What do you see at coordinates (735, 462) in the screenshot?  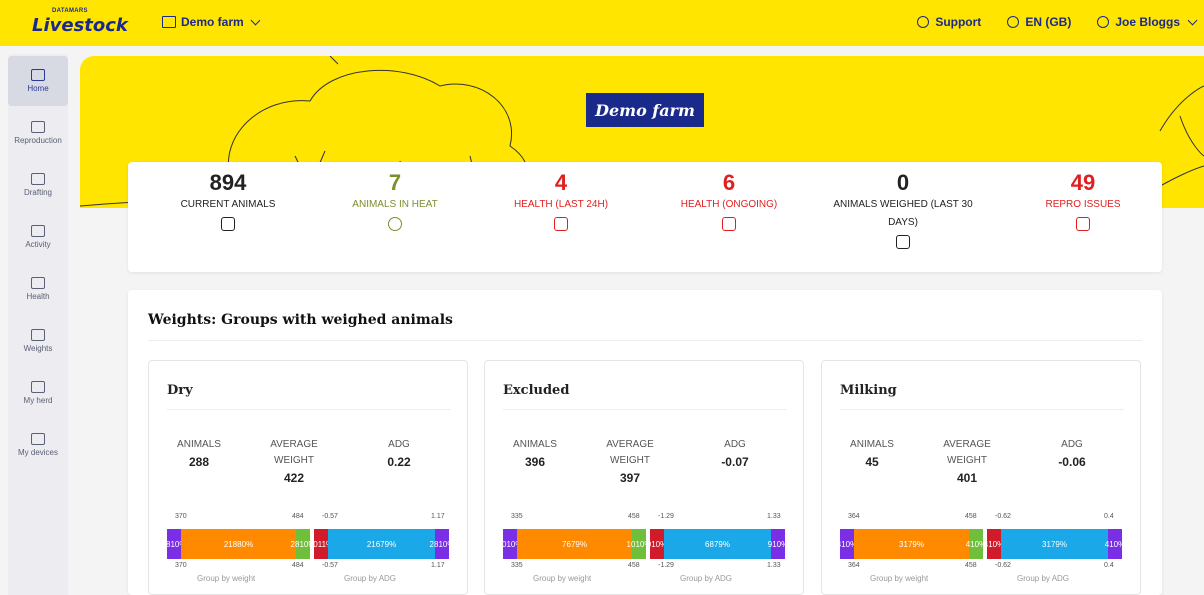 I see `group-stat-value: -0.07` at bounding box center [735, 462].